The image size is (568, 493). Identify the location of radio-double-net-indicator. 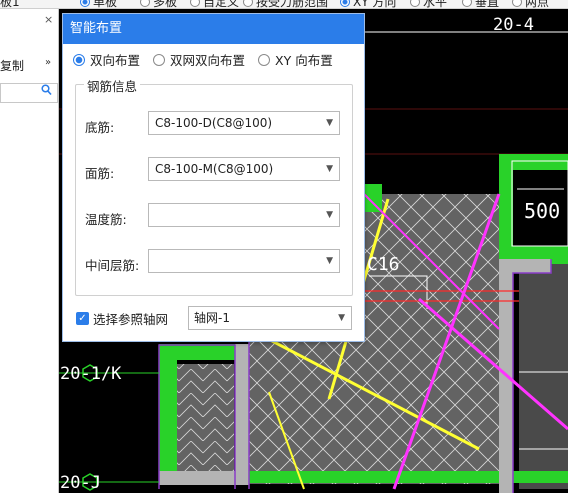
(159, 59).